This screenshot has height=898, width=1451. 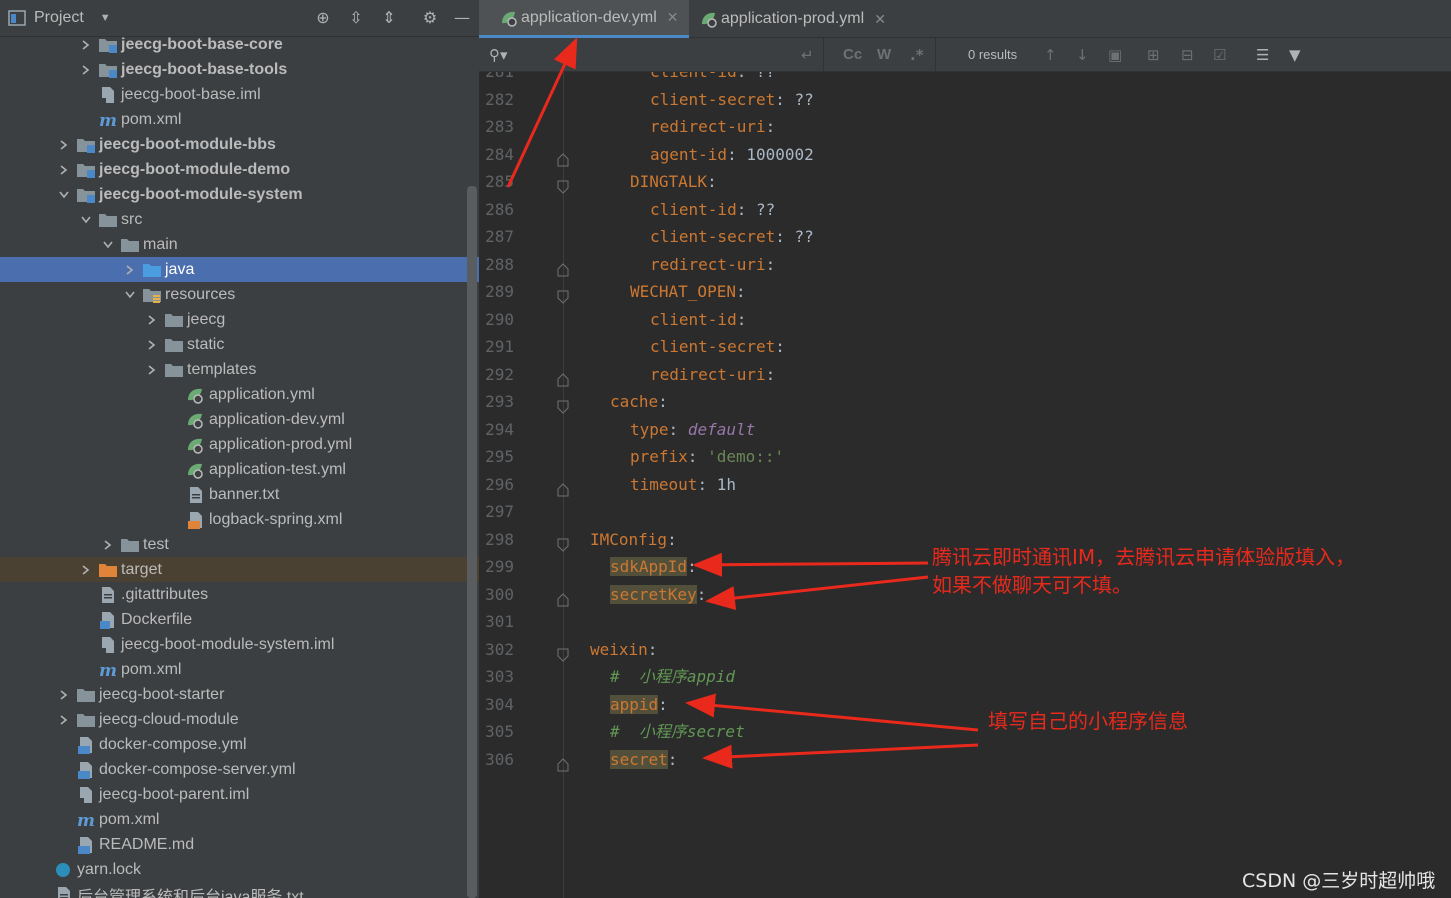 I want to click on tree-item: application.yml, so click(x=239, y=394).